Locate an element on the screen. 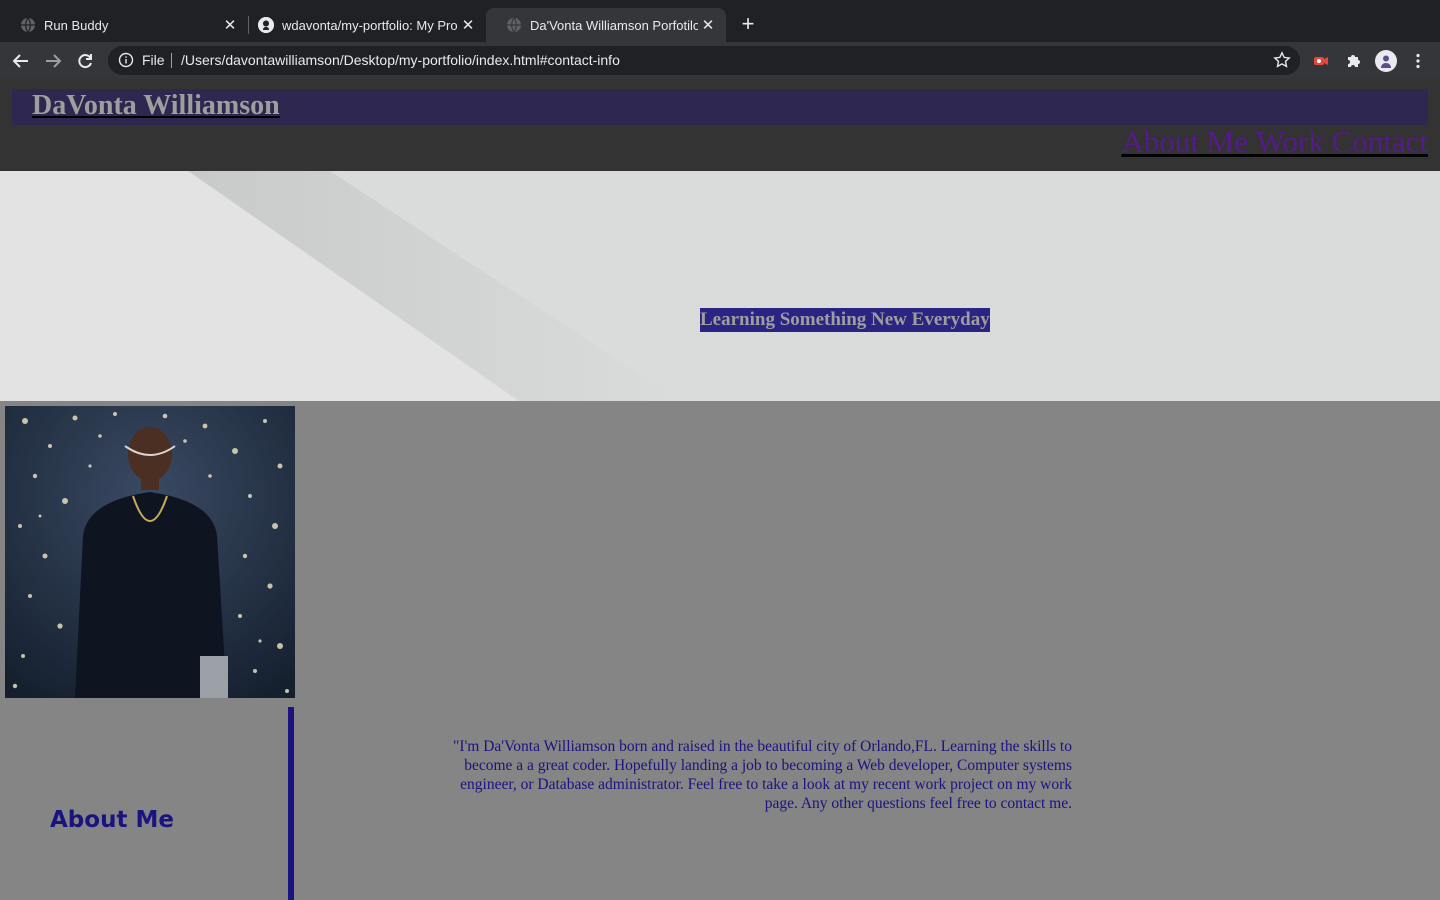 Image resolution: width=1440 pixels, height=900 pixels. tab-title: Run Buddy is located at coordinates (76, 25).